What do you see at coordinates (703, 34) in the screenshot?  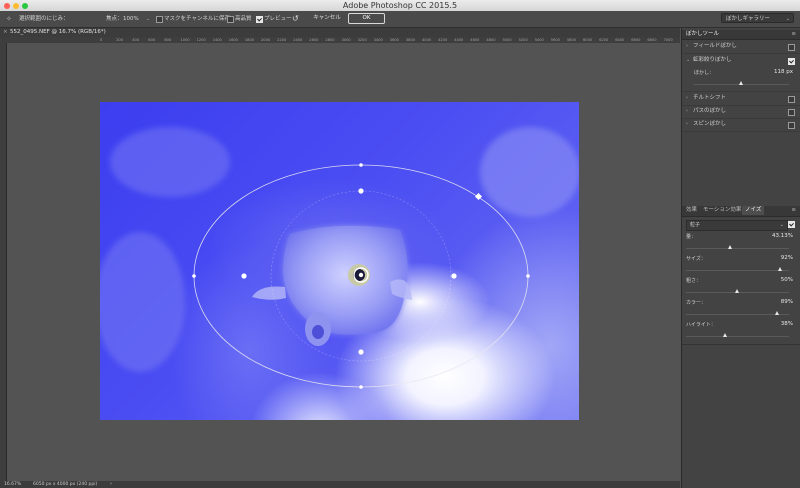 I see `blur-tools-title: ぼかしツール` at bounding box center [703, 34].